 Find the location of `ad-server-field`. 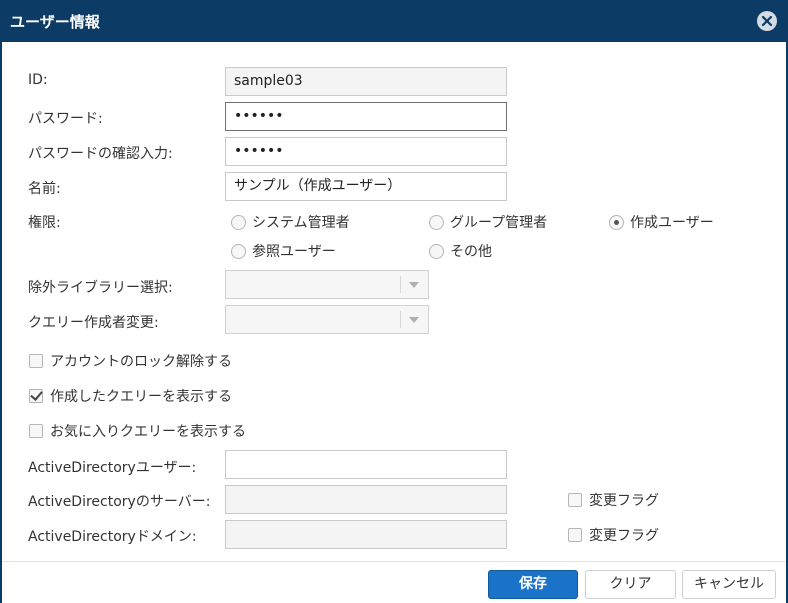

ad-server-field is located at coordinates (366, 499).